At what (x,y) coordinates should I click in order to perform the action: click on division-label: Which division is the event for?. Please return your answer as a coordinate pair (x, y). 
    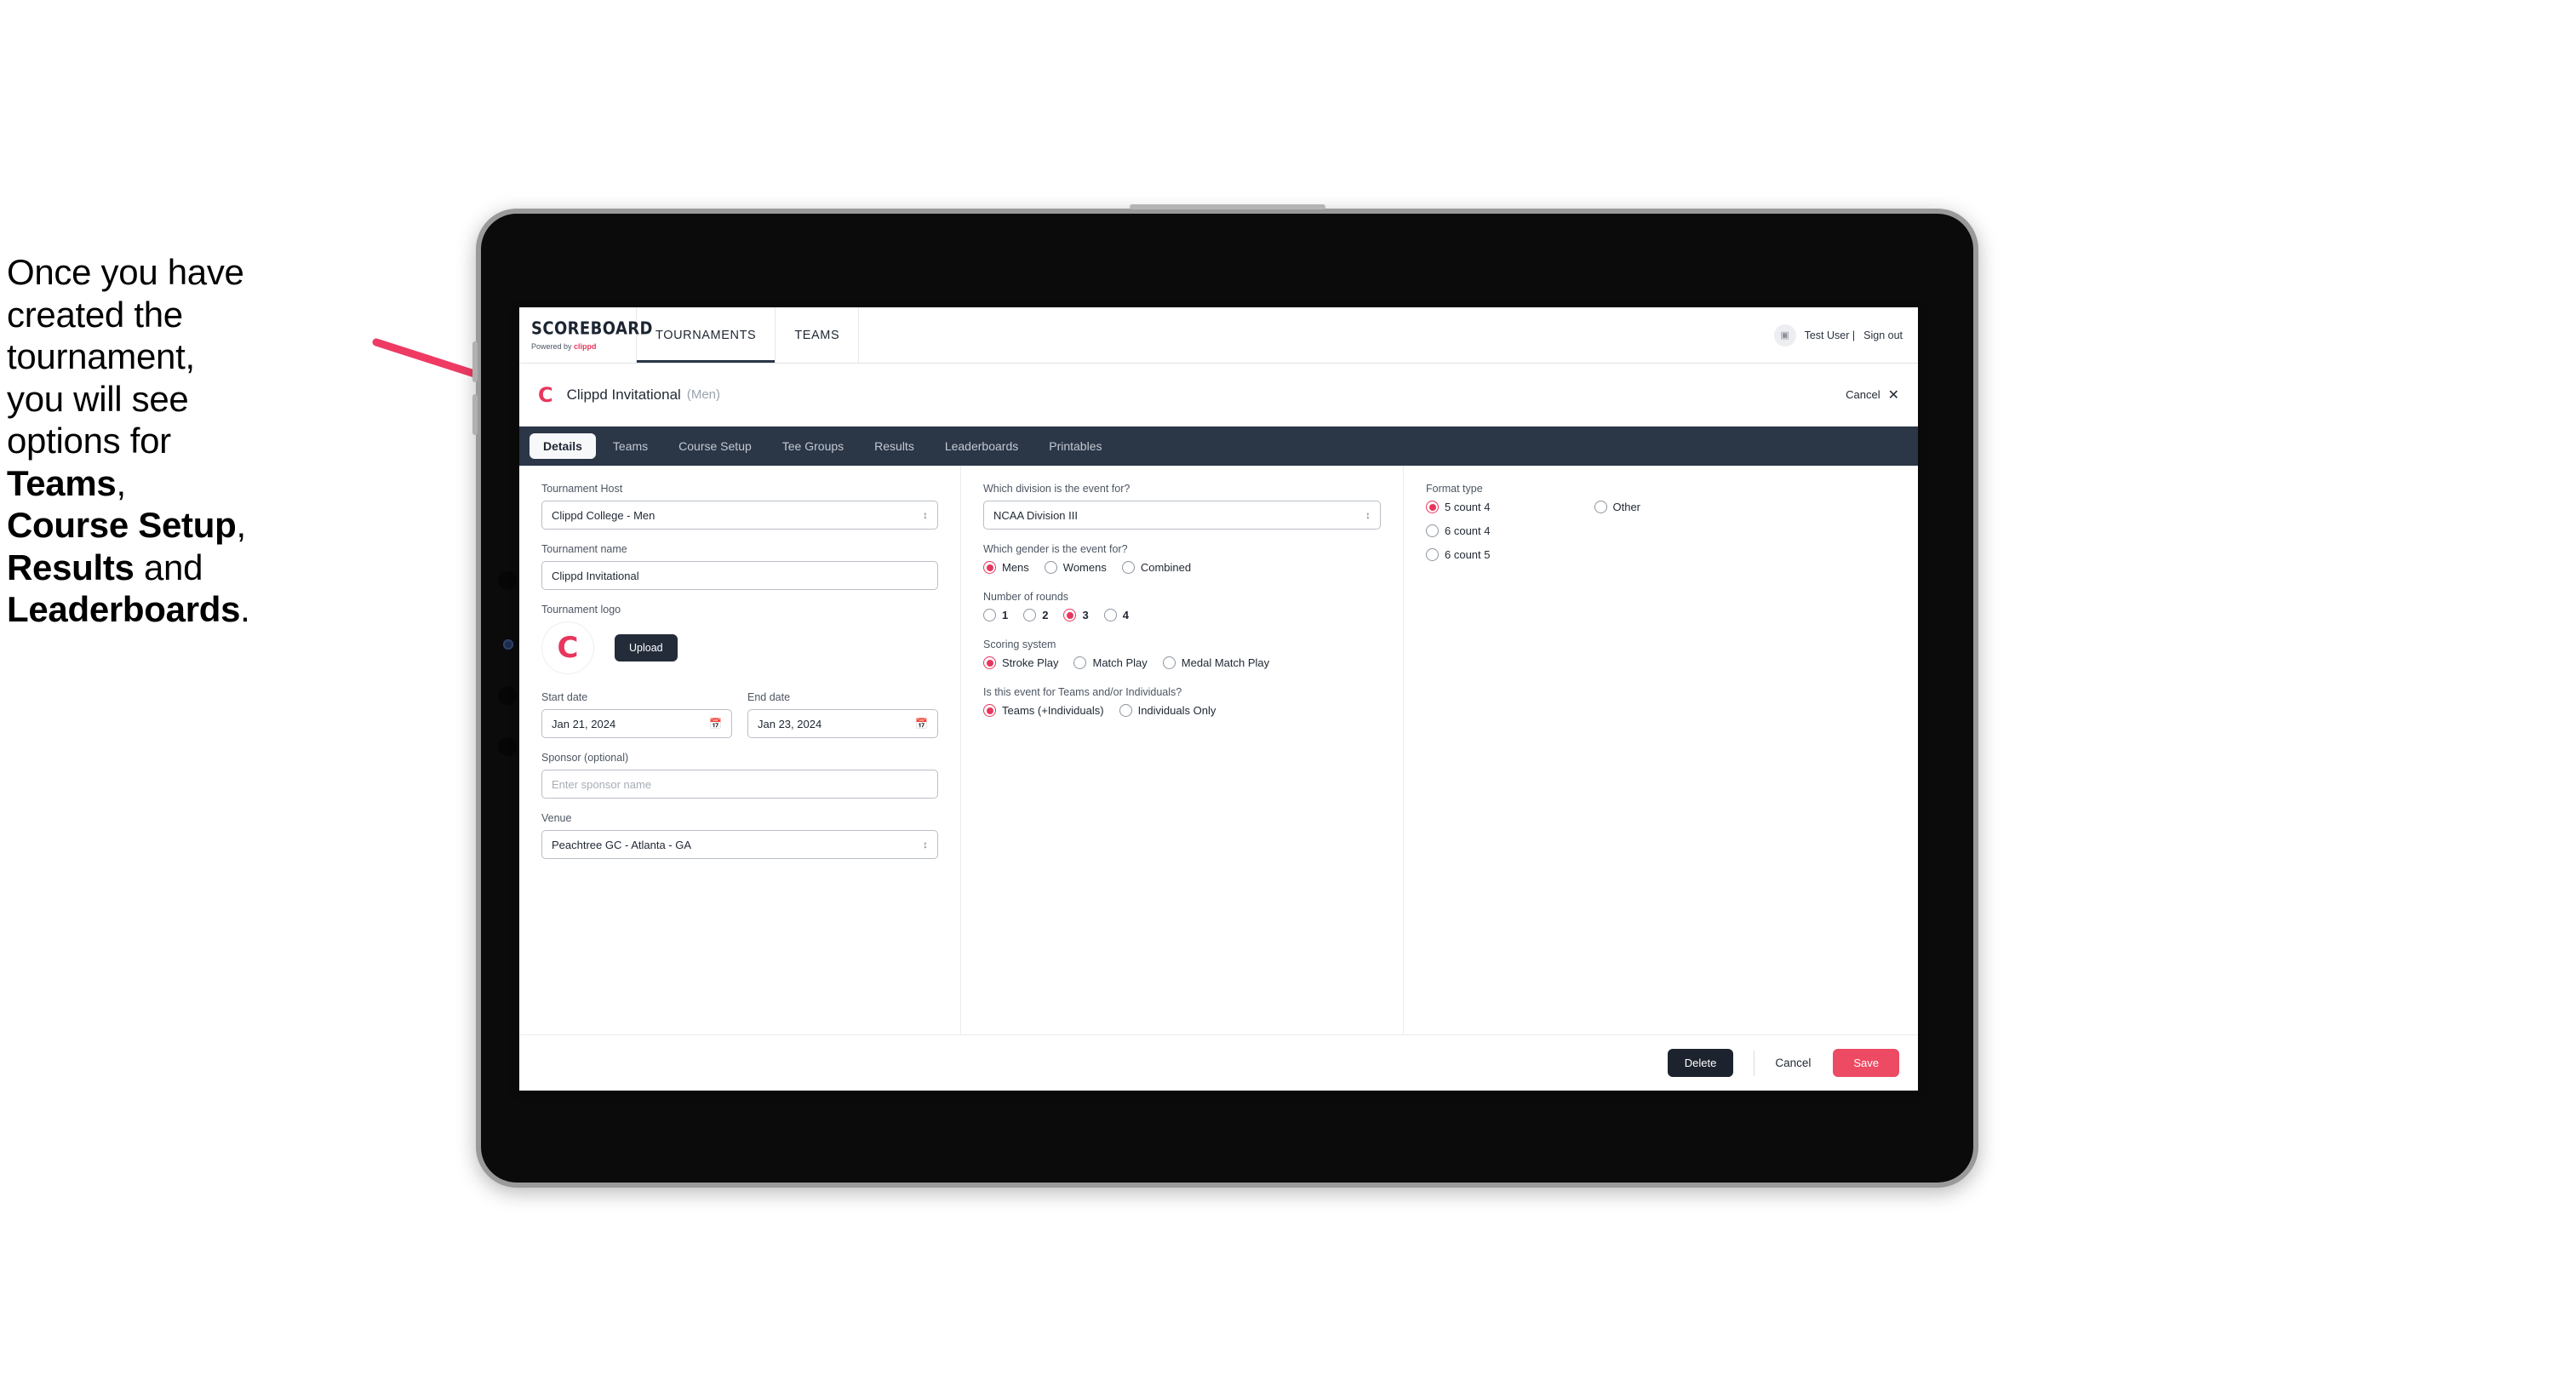
    Looking at the image, I should click on (1057, 489).